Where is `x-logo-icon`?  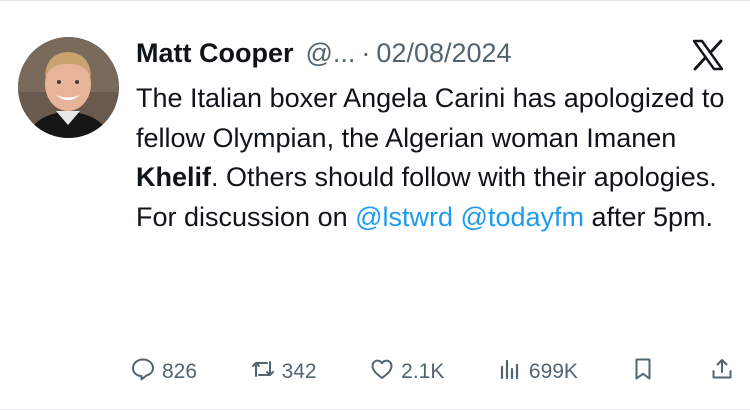
x-logo-icon is located at coordinates (708, 55).